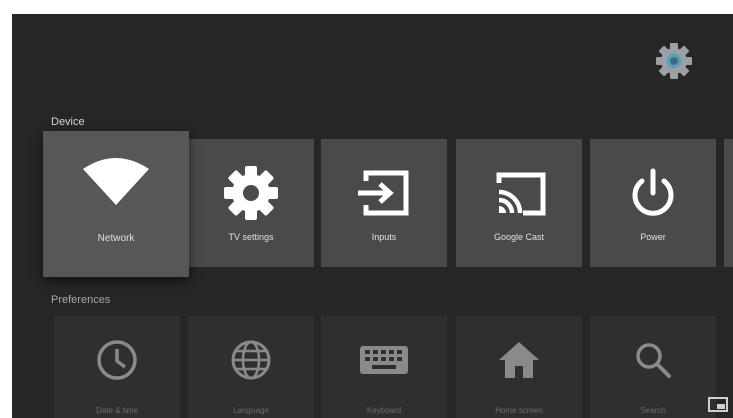  Describe the element at coordinates (728, 203) in the screenshot. I see `tile-partial` at that location.